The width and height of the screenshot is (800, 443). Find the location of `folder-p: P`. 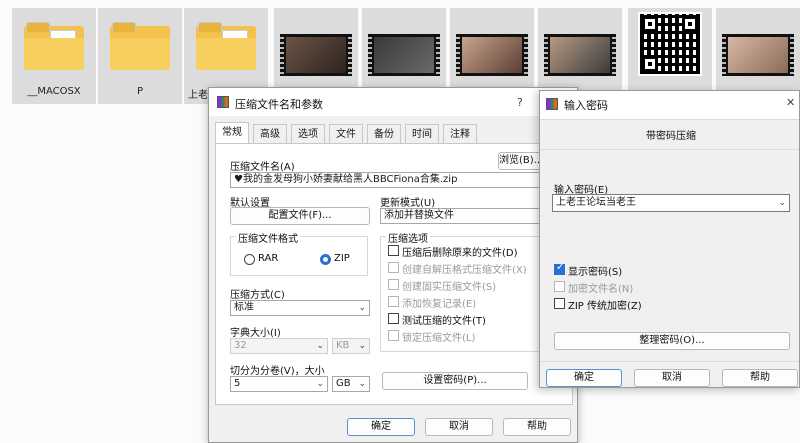

folder-p: P is located at coordinates (140, 56).